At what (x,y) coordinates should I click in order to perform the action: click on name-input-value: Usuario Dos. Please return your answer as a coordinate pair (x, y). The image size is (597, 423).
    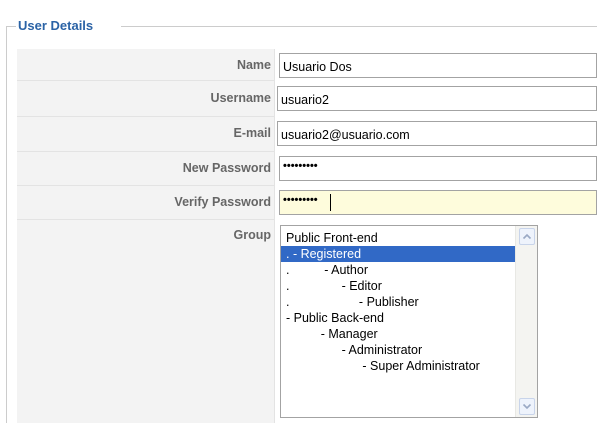
    Looking at the image, I should click on (317, 67).